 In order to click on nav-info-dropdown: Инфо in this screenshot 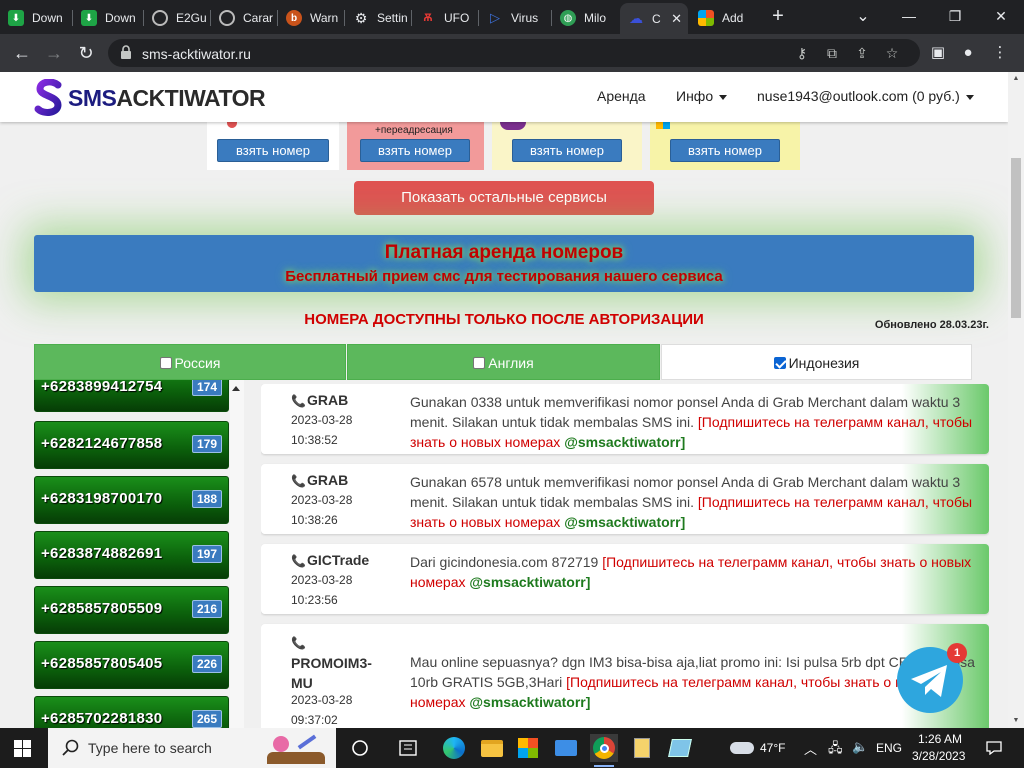, I will do `click(702, 96)`.